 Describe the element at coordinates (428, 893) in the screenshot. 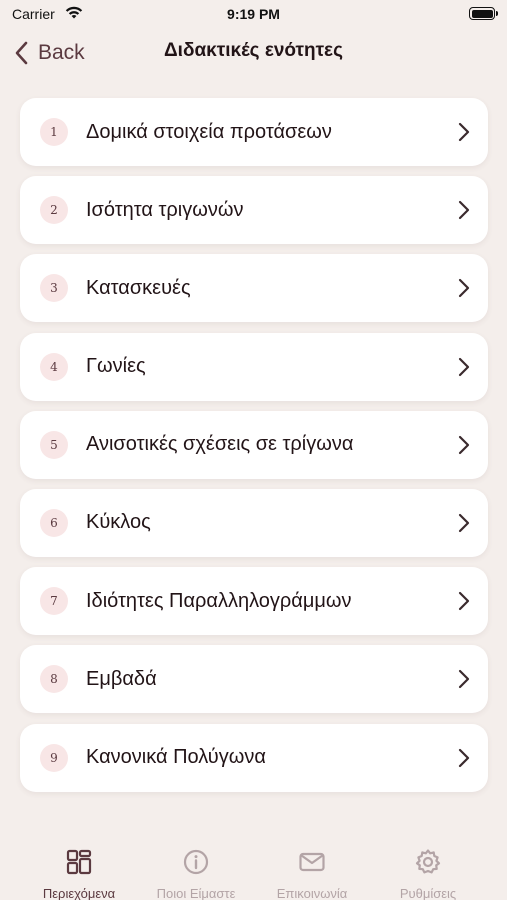

I see `tab-label: Ρυθμίσεις` at that location.